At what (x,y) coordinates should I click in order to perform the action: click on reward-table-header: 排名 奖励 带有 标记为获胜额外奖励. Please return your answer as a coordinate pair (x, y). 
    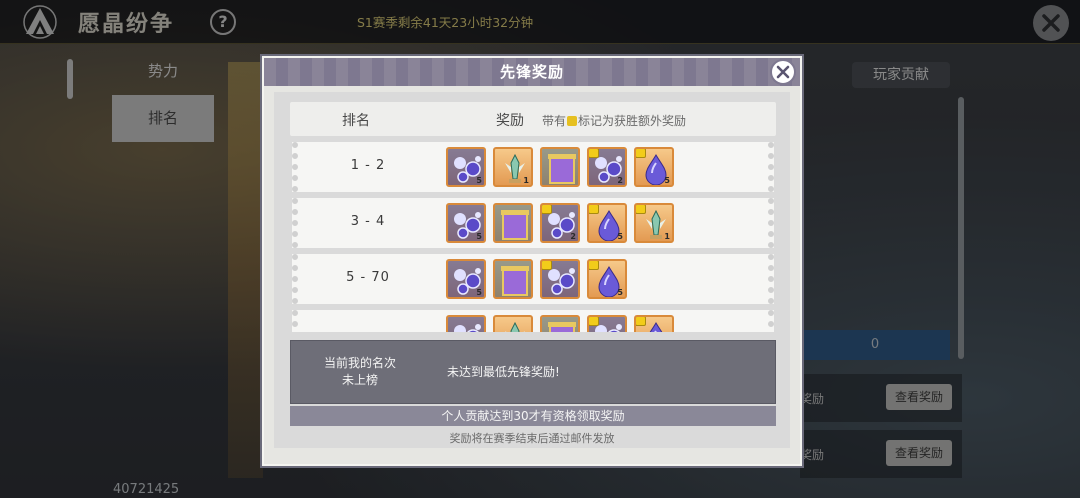
    Looking at the image, I should click on (533, 119).